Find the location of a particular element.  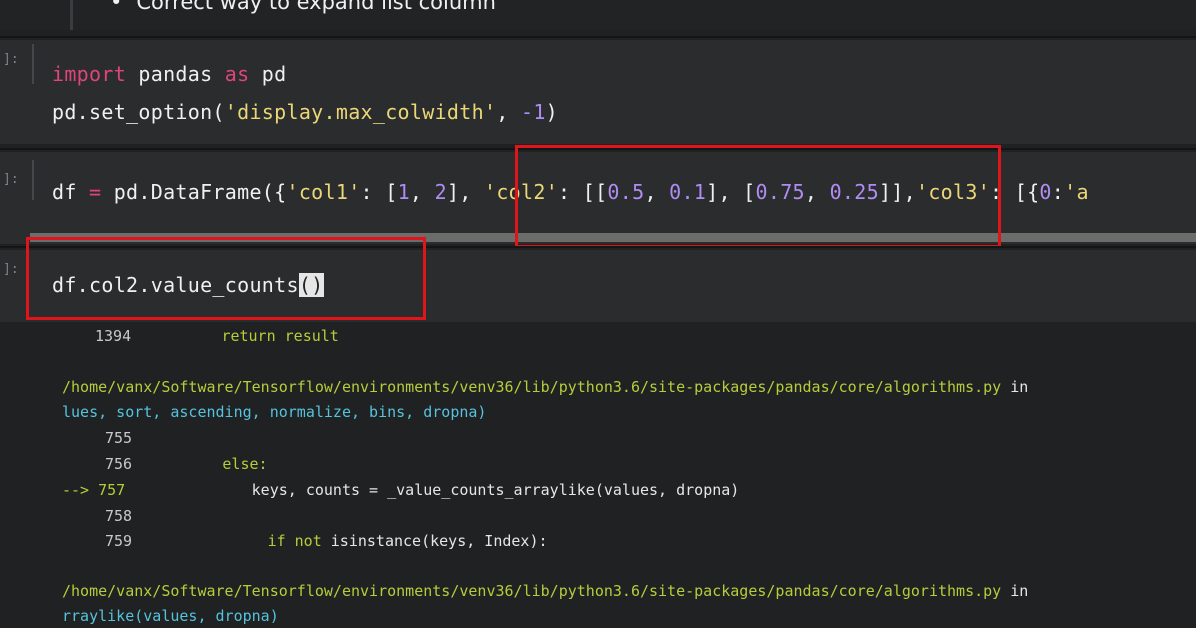

tb-line-758: 758 is located at coordinates (119, 516).